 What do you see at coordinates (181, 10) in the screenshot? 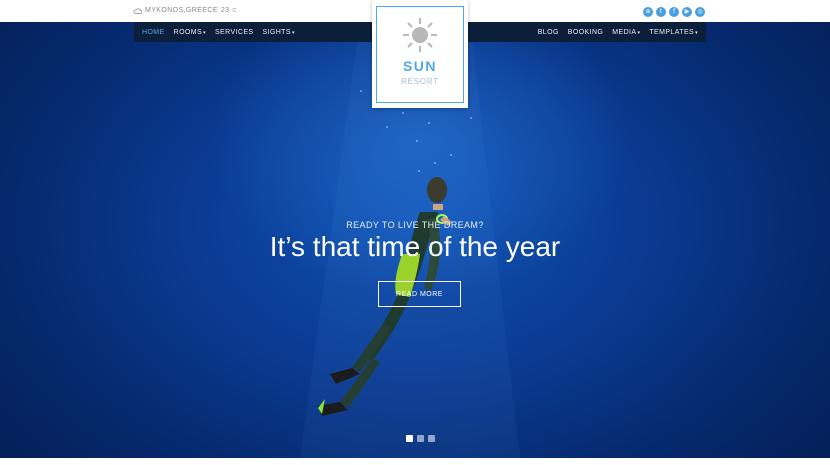
I see `weather-location: MYKONOS,GREECE` at bounding box center [181, 10].